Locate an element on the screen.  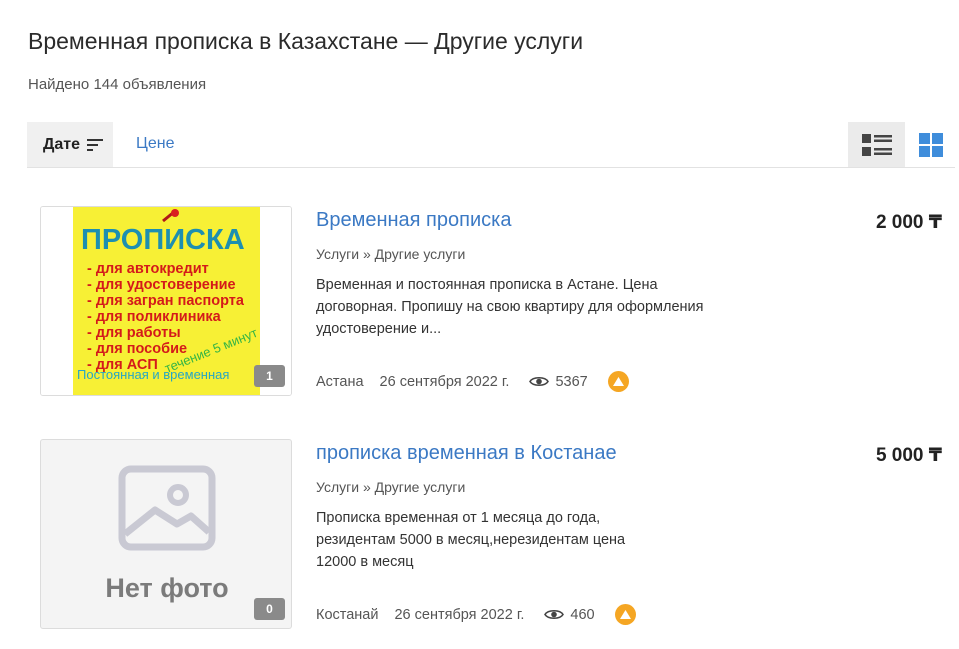
list-view-button is located at coordinates (876, 144).